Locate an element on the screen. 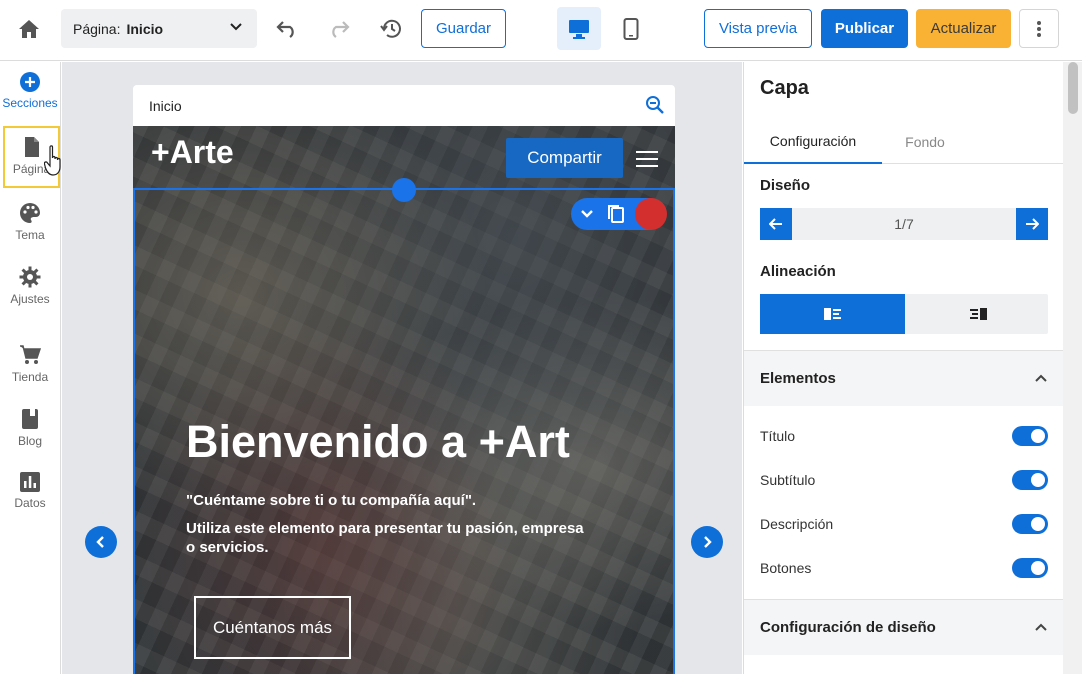  design-previous-button is located at coordinates (776, 224).